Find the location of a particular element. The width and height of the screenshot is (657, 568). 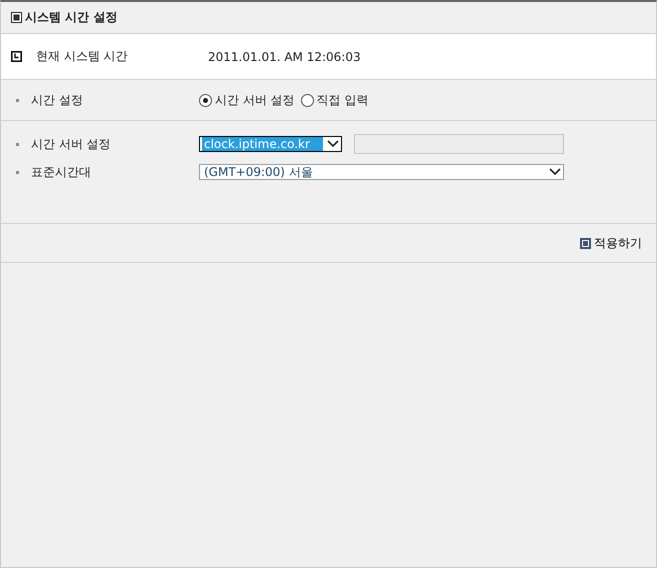

radio-option: 직접 입력 is located at coordinates (334, 100).